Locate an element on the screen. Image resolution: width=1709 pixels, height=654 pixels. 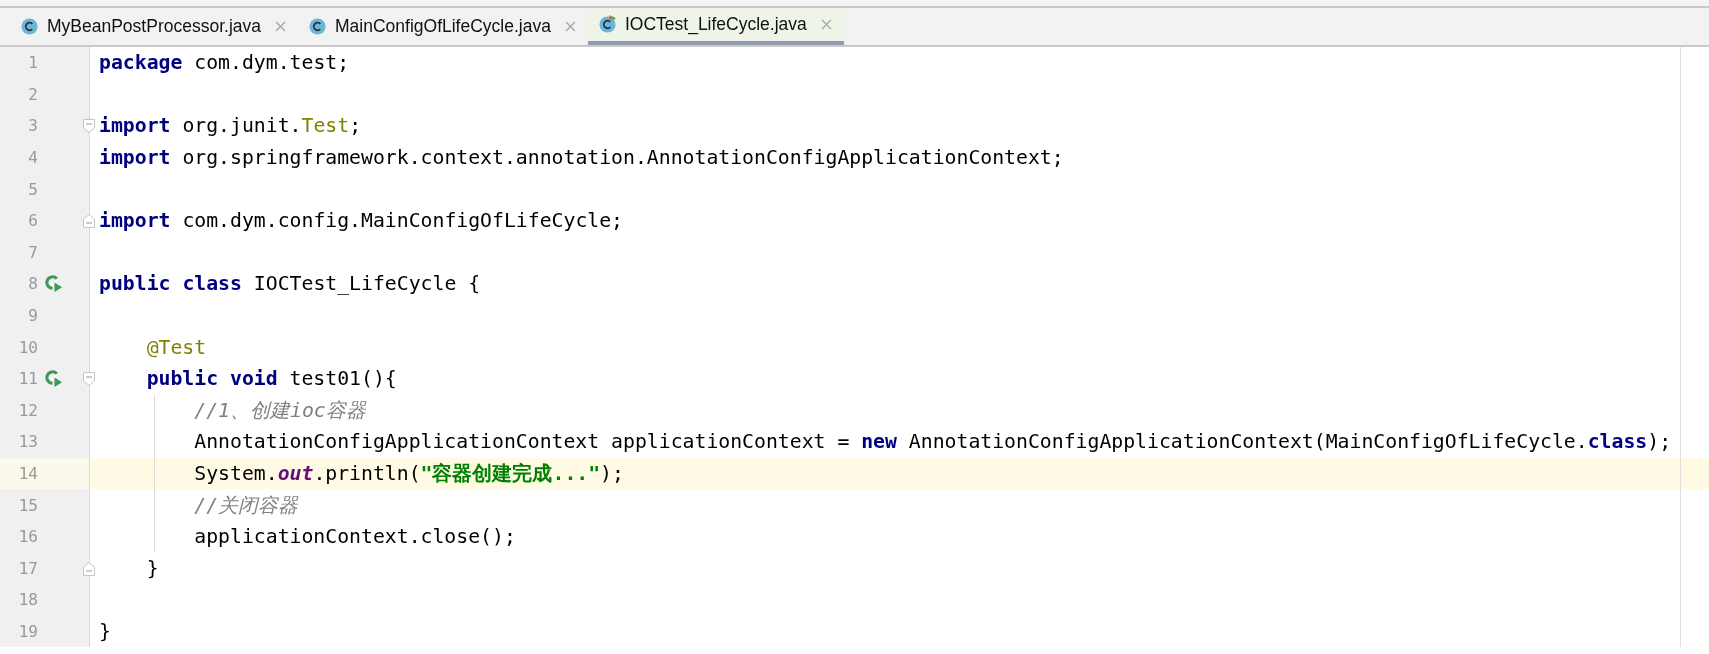
code-line: import org.junit.Test; is located at coordinates (230, 126).